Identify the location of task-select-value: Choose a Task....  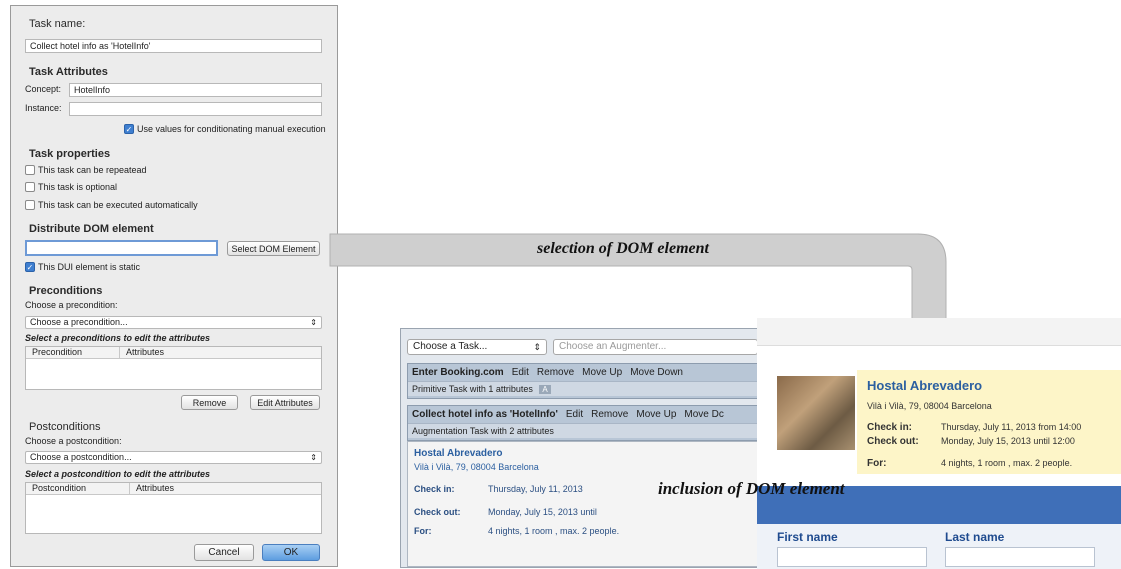
(450, 346).